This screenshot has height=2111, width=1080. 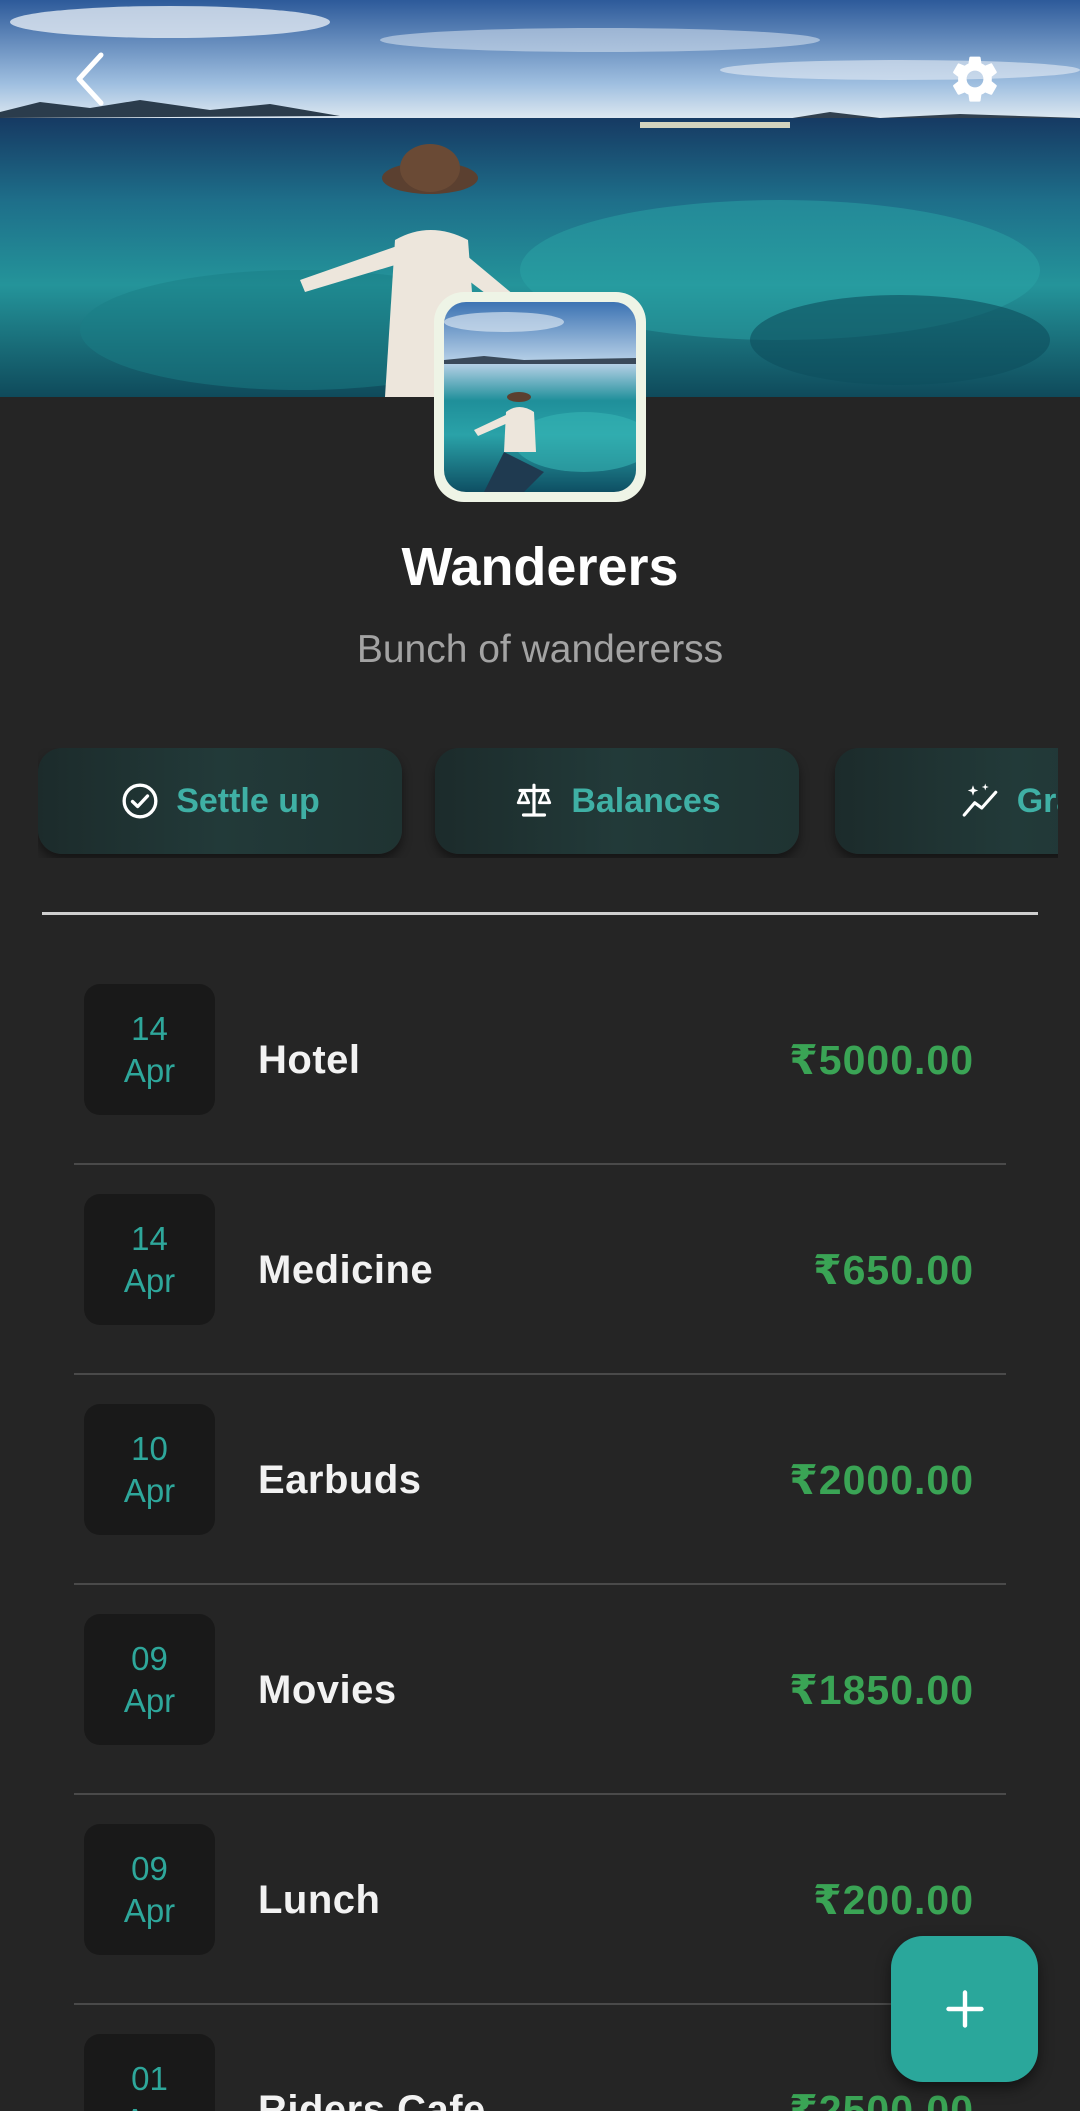 What do you see at coordinates (149, 1449) in the screenshot?
I see `date-day: 10` at bounding box center [149, 1449].